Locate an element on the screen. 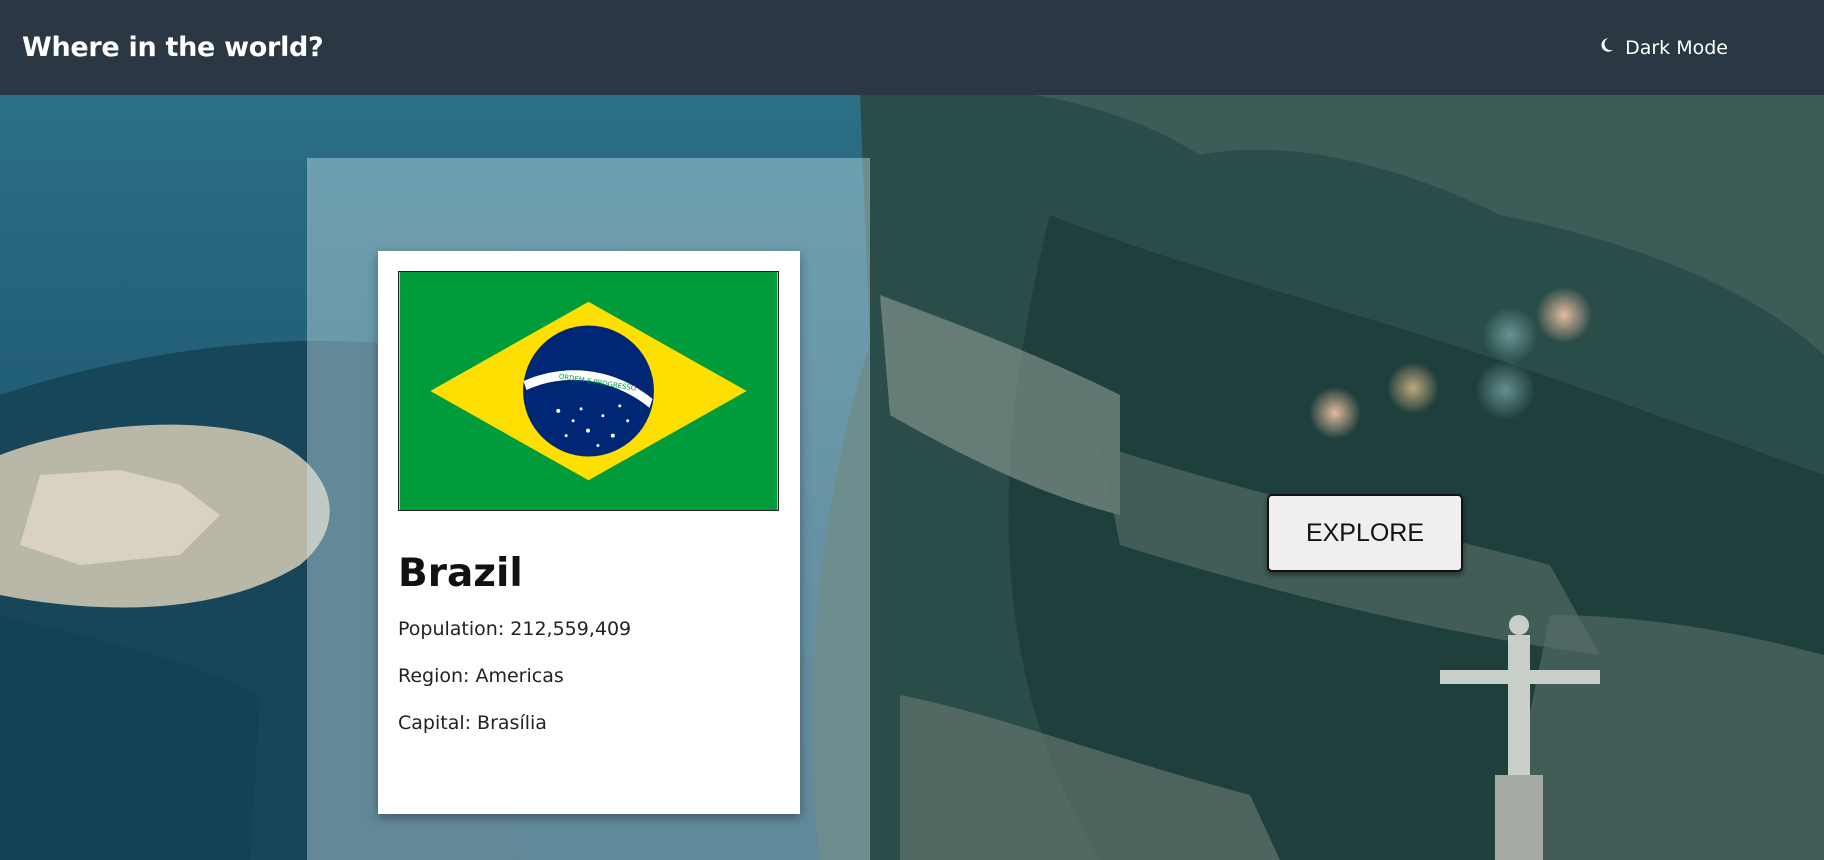  explore-button: EXPLORE is located at coordinates (1365, 533).